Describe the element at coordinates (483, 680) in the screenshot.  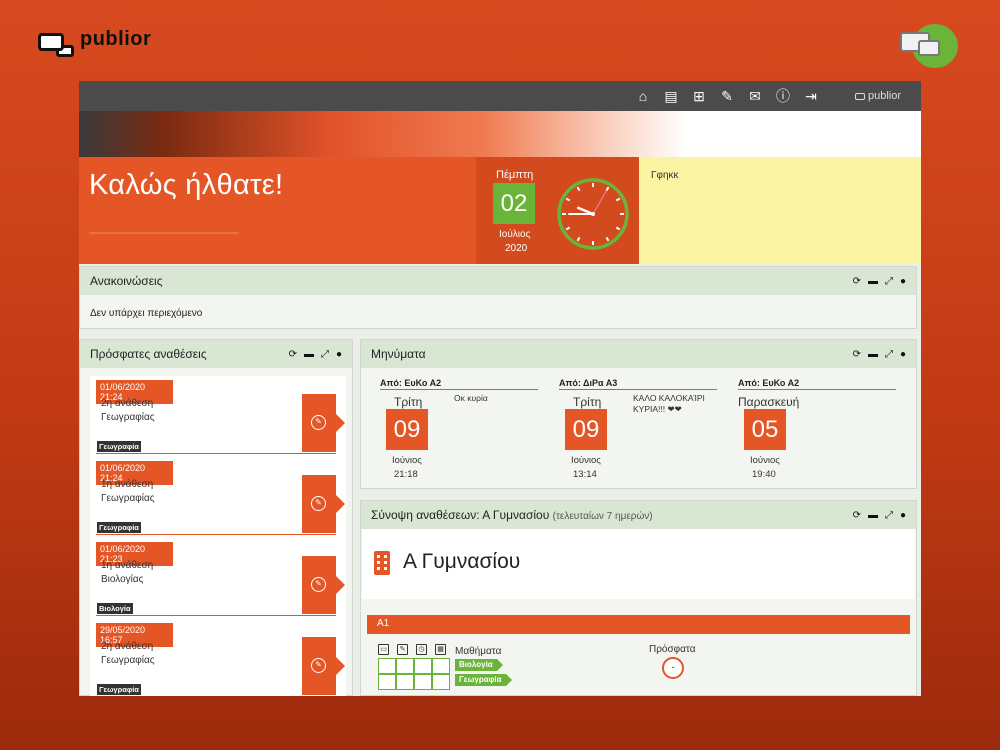
I see `subject-chip-geography: Γεωγραφία` at that location.